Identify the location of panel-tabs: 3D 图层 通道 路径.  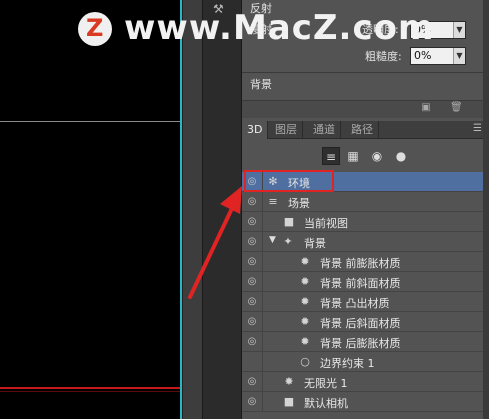
(362, 130).